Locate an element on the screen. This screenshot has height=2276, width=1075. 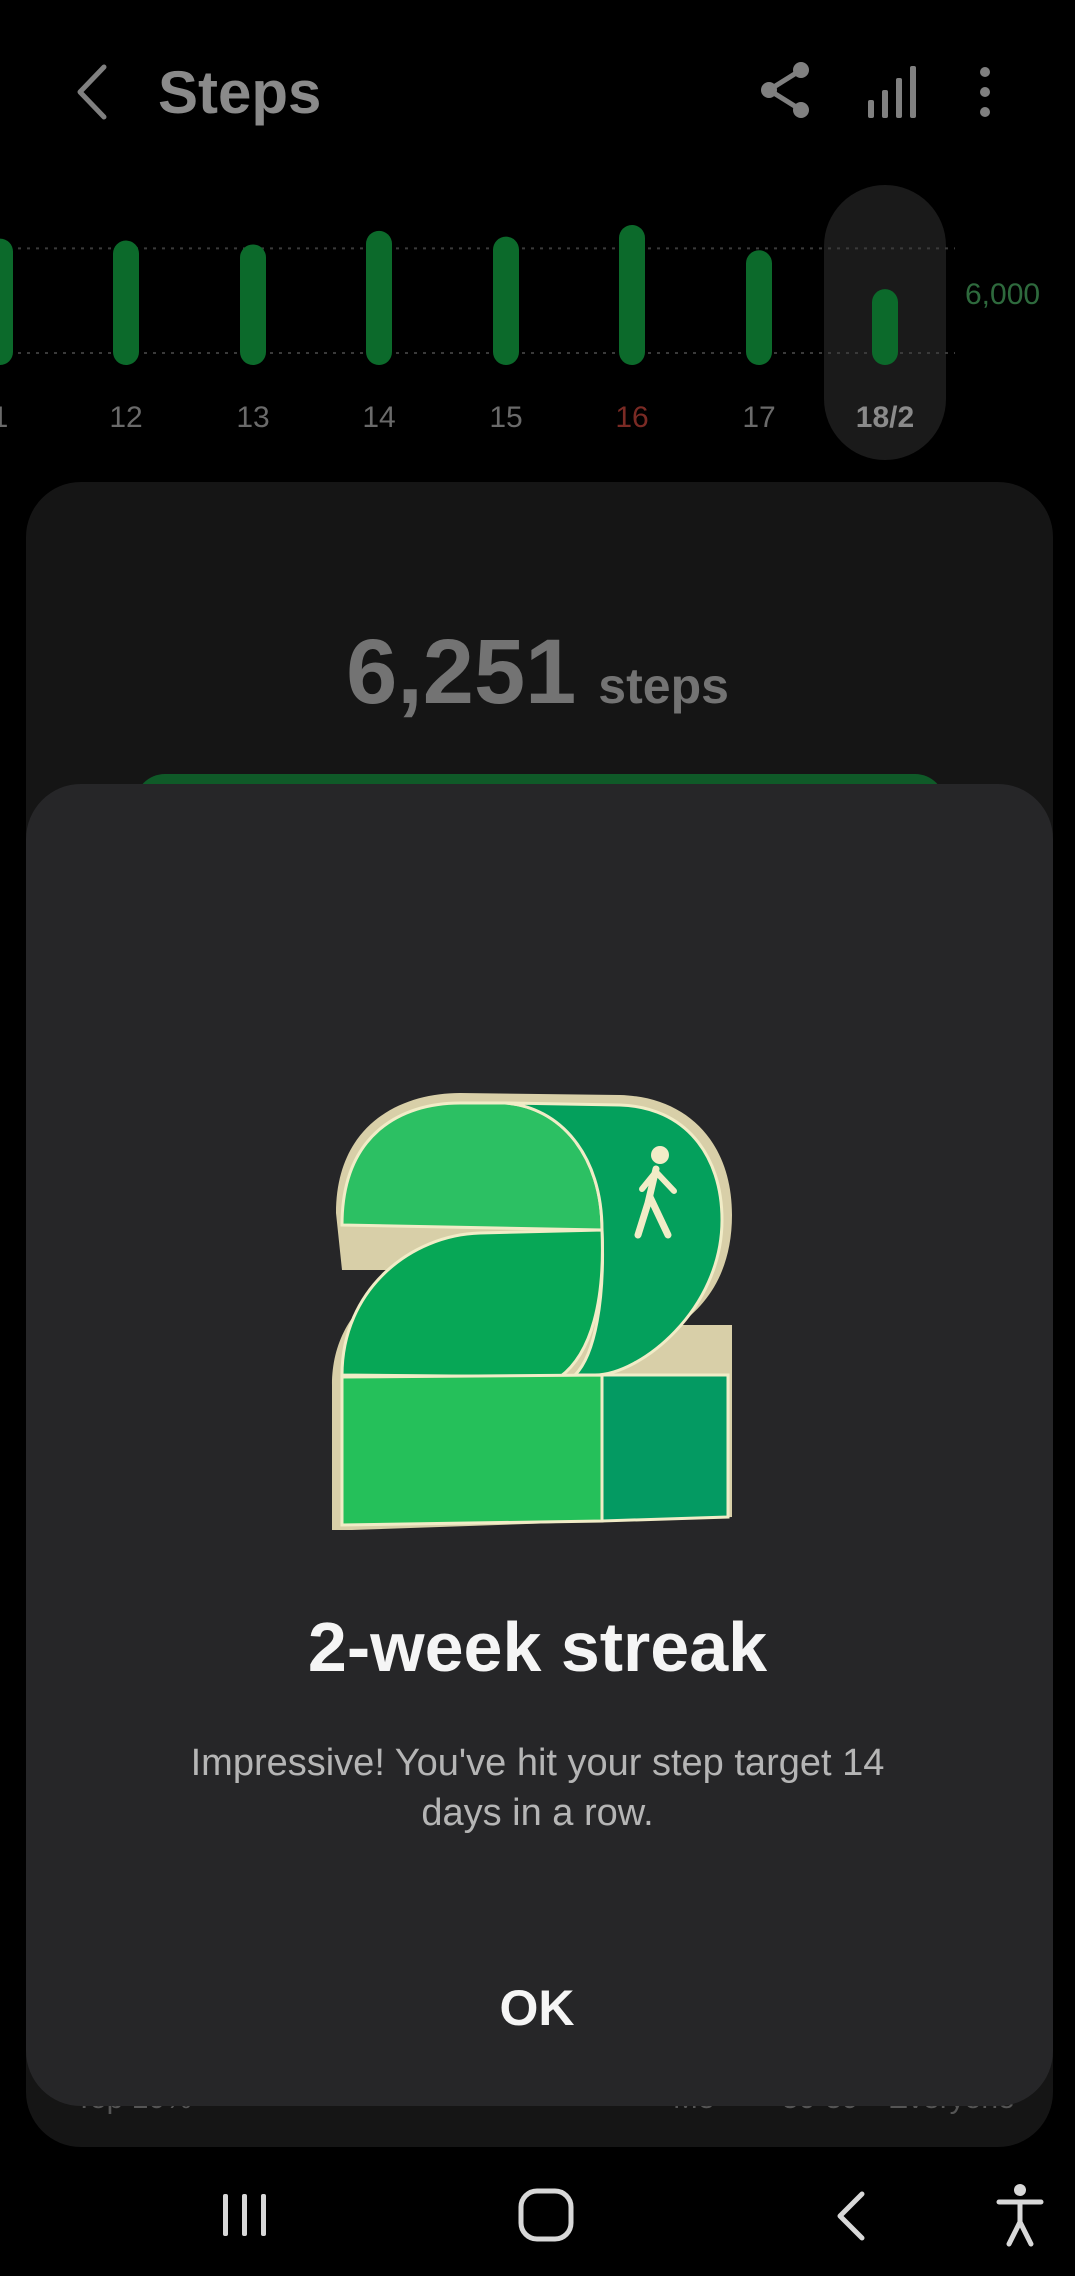
day-label-13: 13 is located at coordinates (252, 417).